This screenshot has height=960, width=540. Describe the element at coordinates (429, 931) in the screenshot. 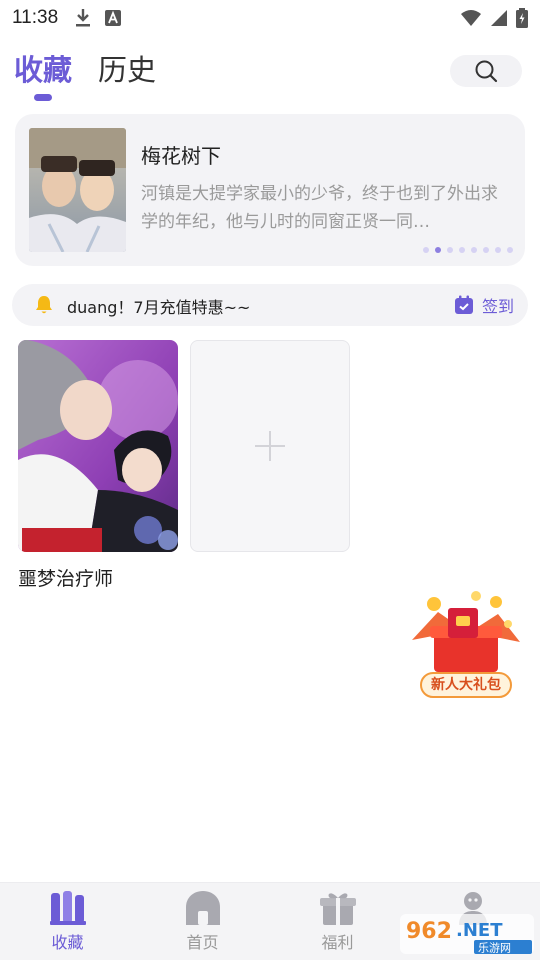

I see `svg-text: 962` at that location.